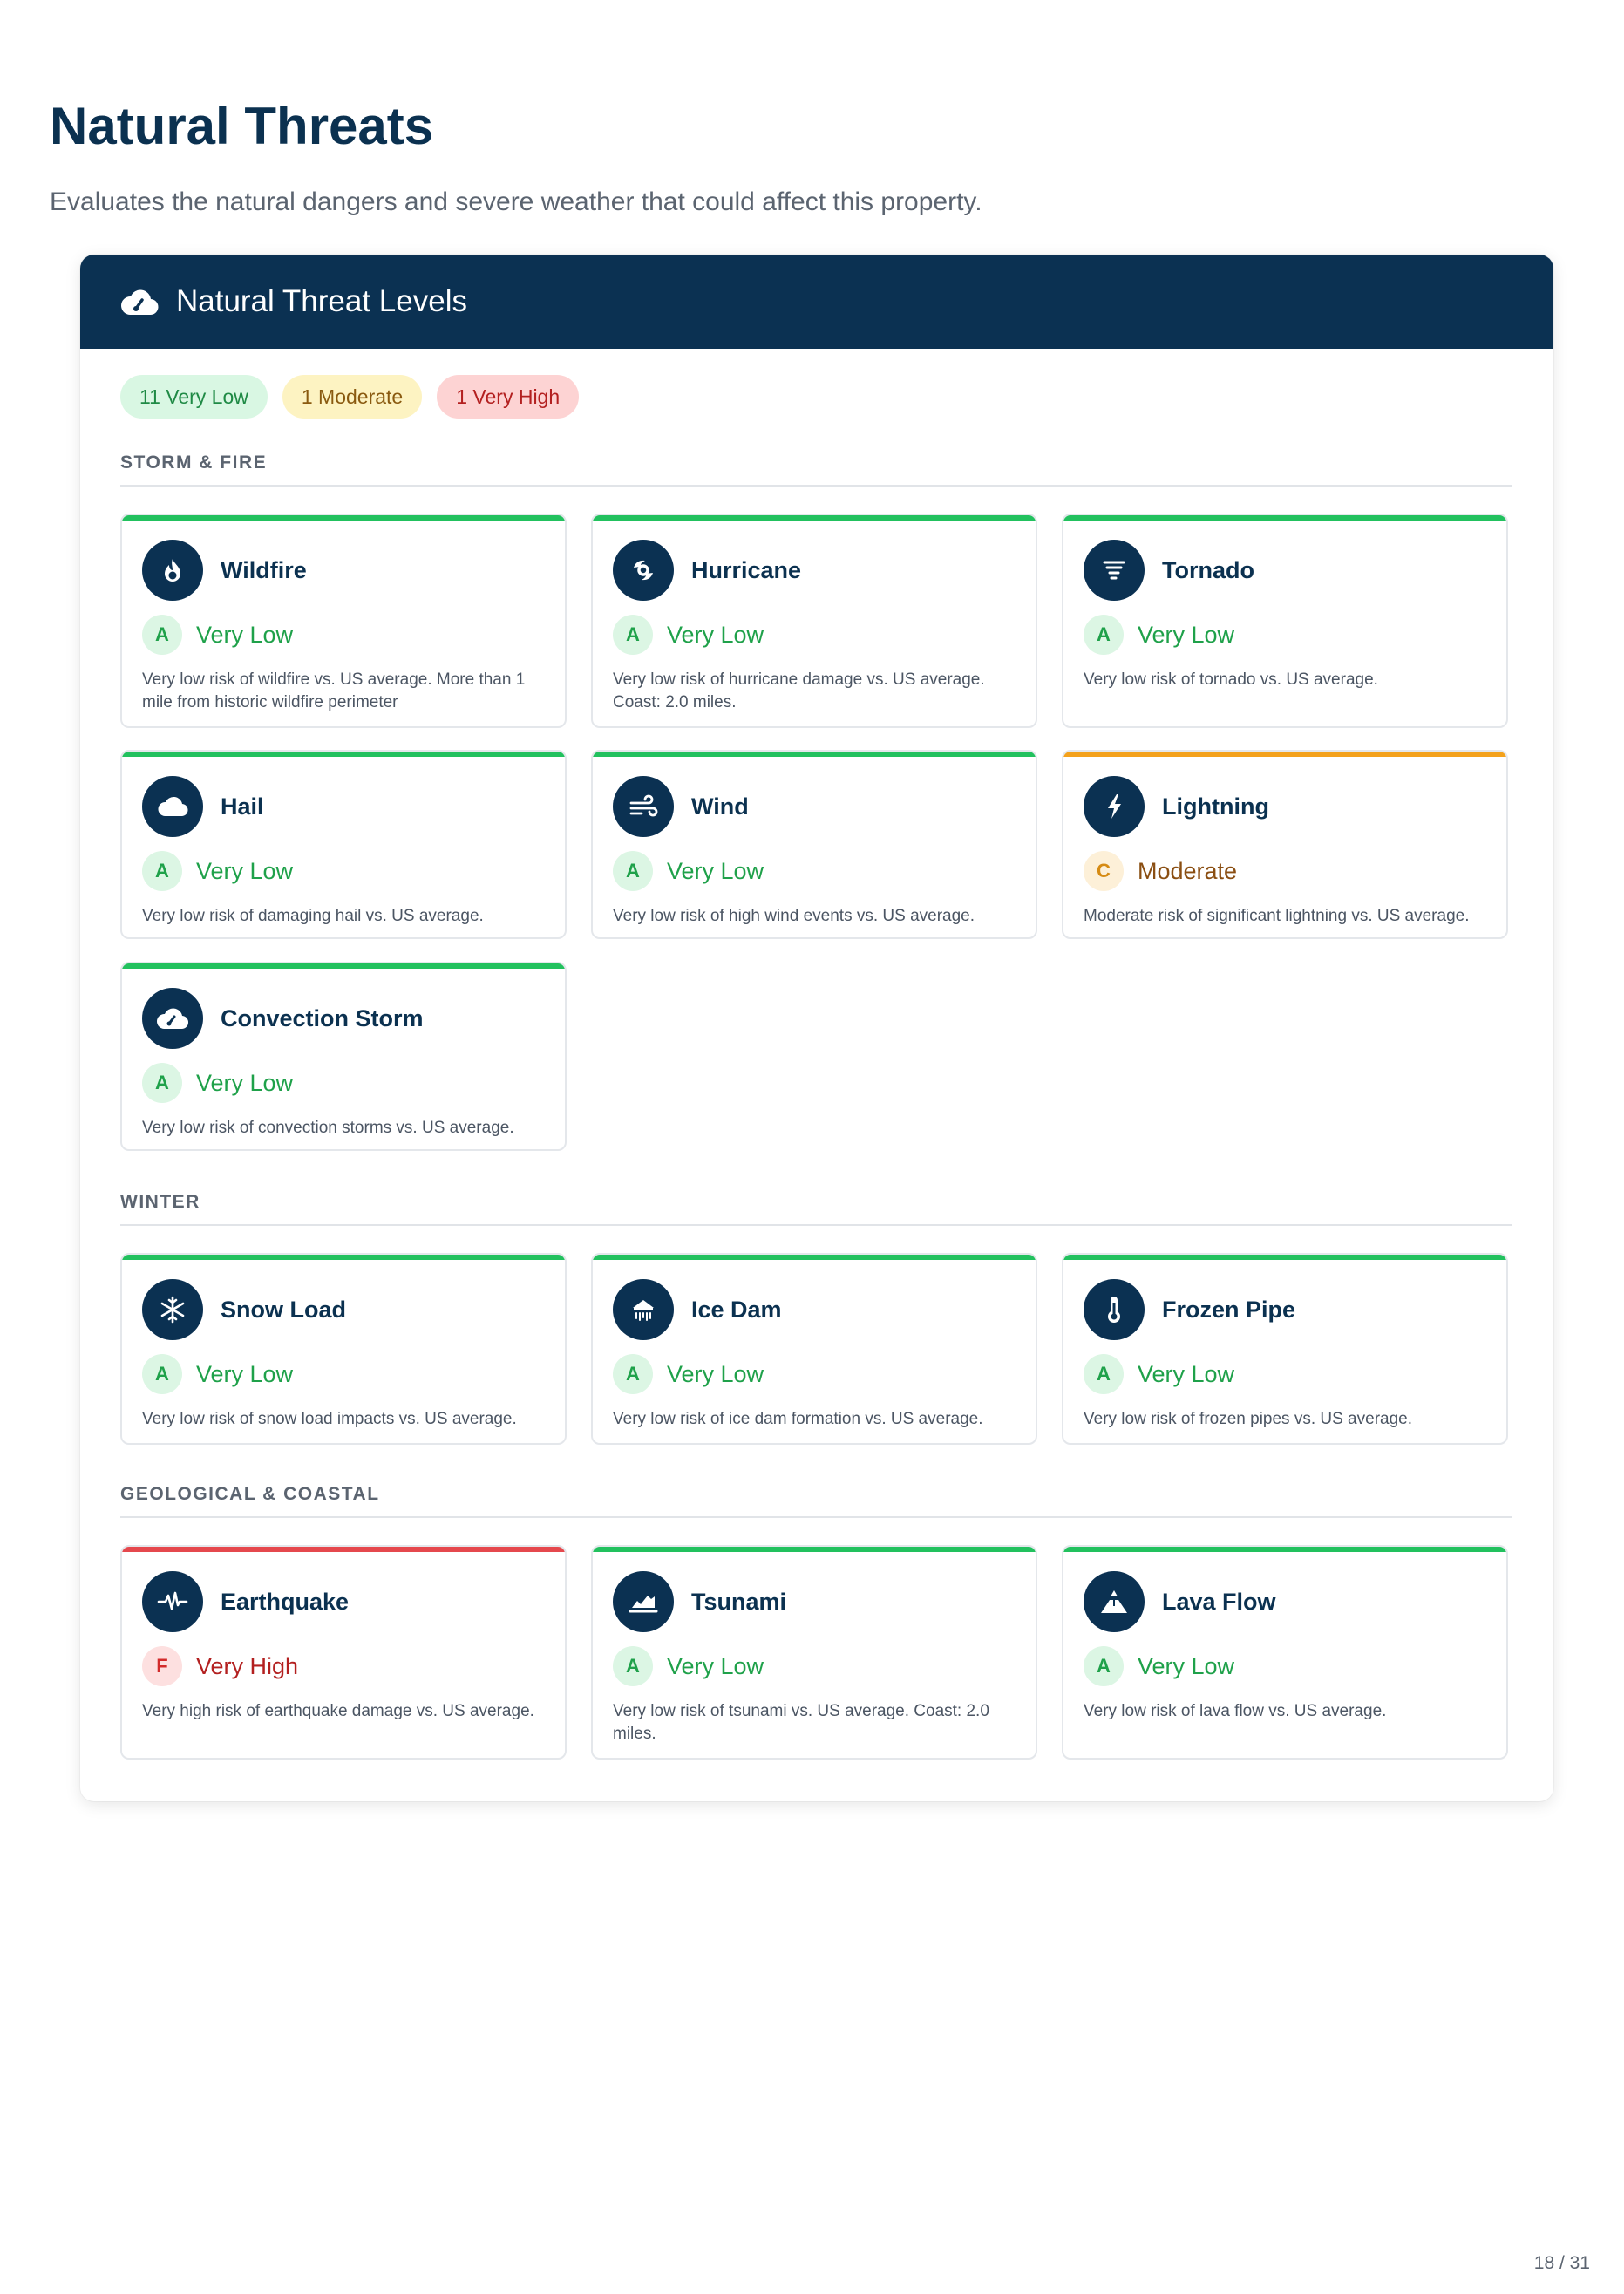 The image size is (1624, 2294). Describe the element at coordinates (643, 806) in the screenshot. I see `wind-icon` at that location.